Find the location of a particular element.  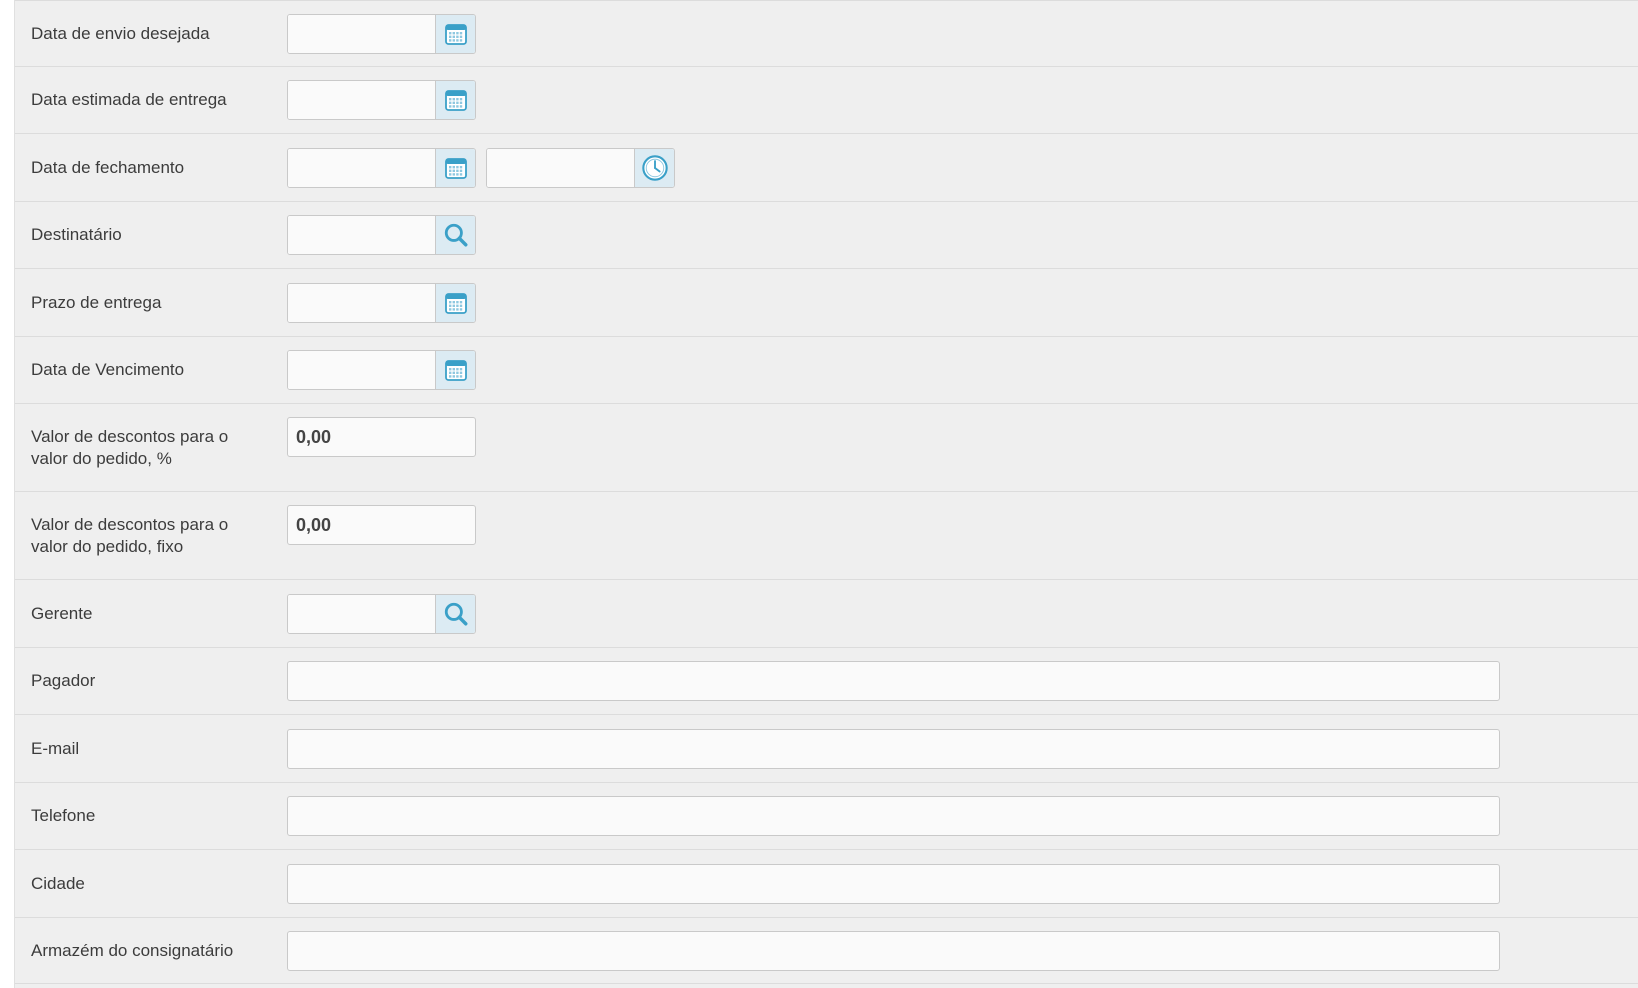

due-date-input is located at coordinates (361, 370).